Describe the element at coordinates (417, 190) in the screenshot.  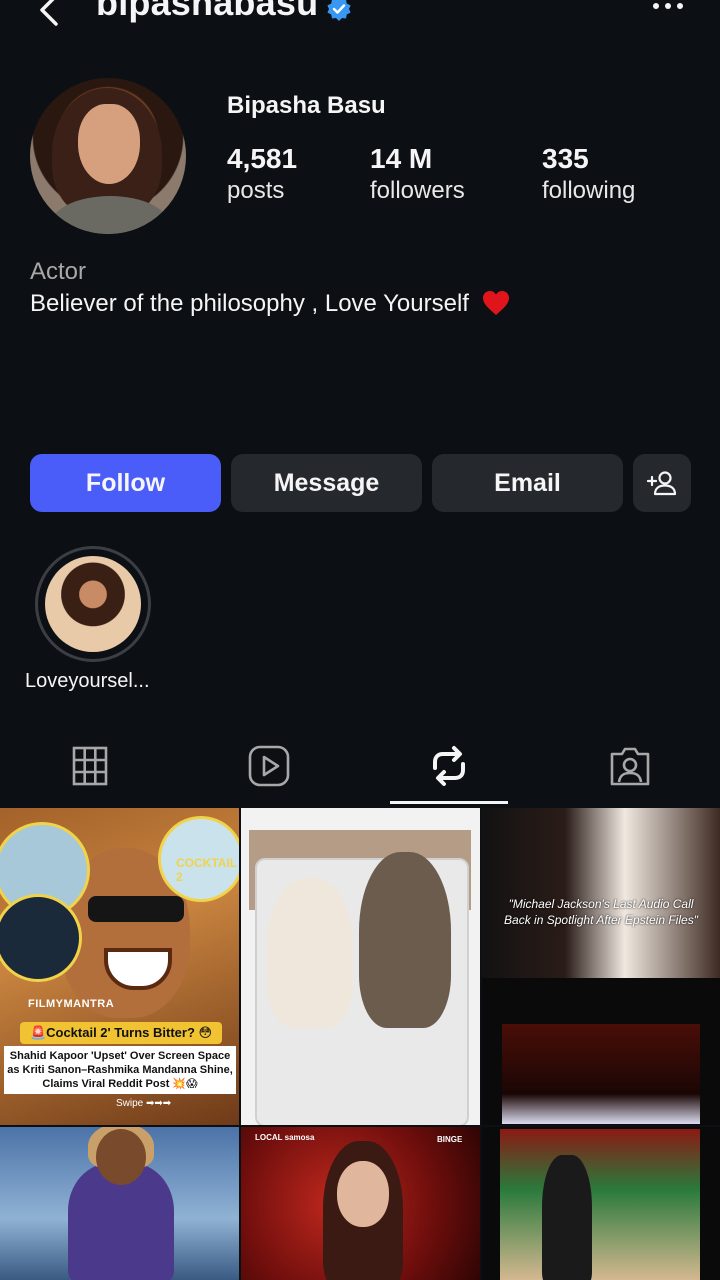
I see `followers-label: followers` at that location.